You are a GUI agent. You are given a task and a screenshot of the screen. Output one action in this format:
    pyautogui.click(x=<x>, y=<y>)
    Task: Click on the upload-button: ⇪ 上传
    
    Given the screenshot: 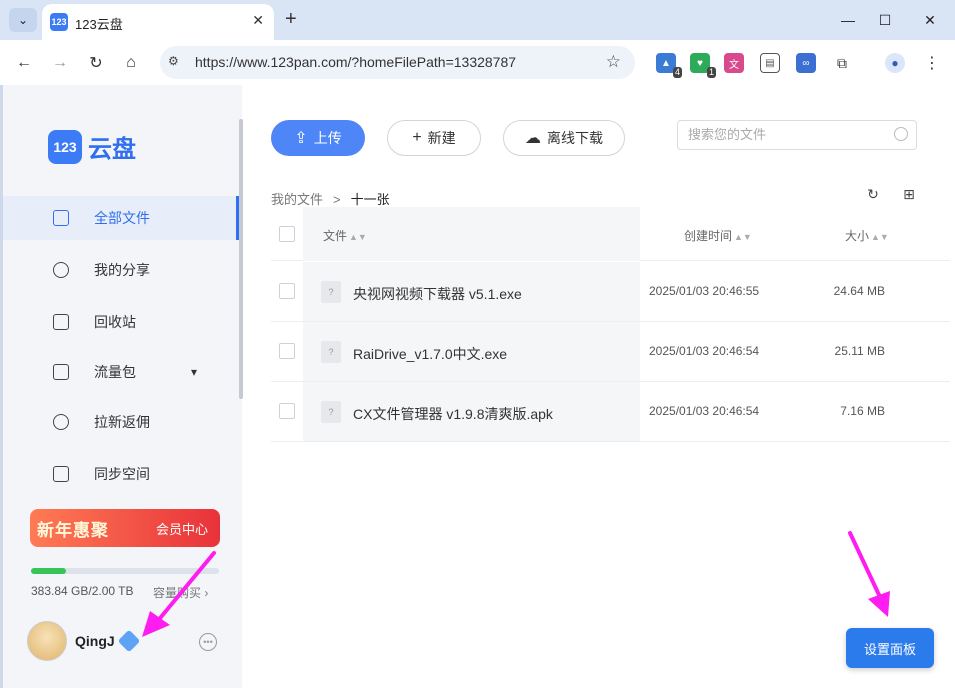 What is the action you would take?
    pyautogui.click(x=318, y=138)
    